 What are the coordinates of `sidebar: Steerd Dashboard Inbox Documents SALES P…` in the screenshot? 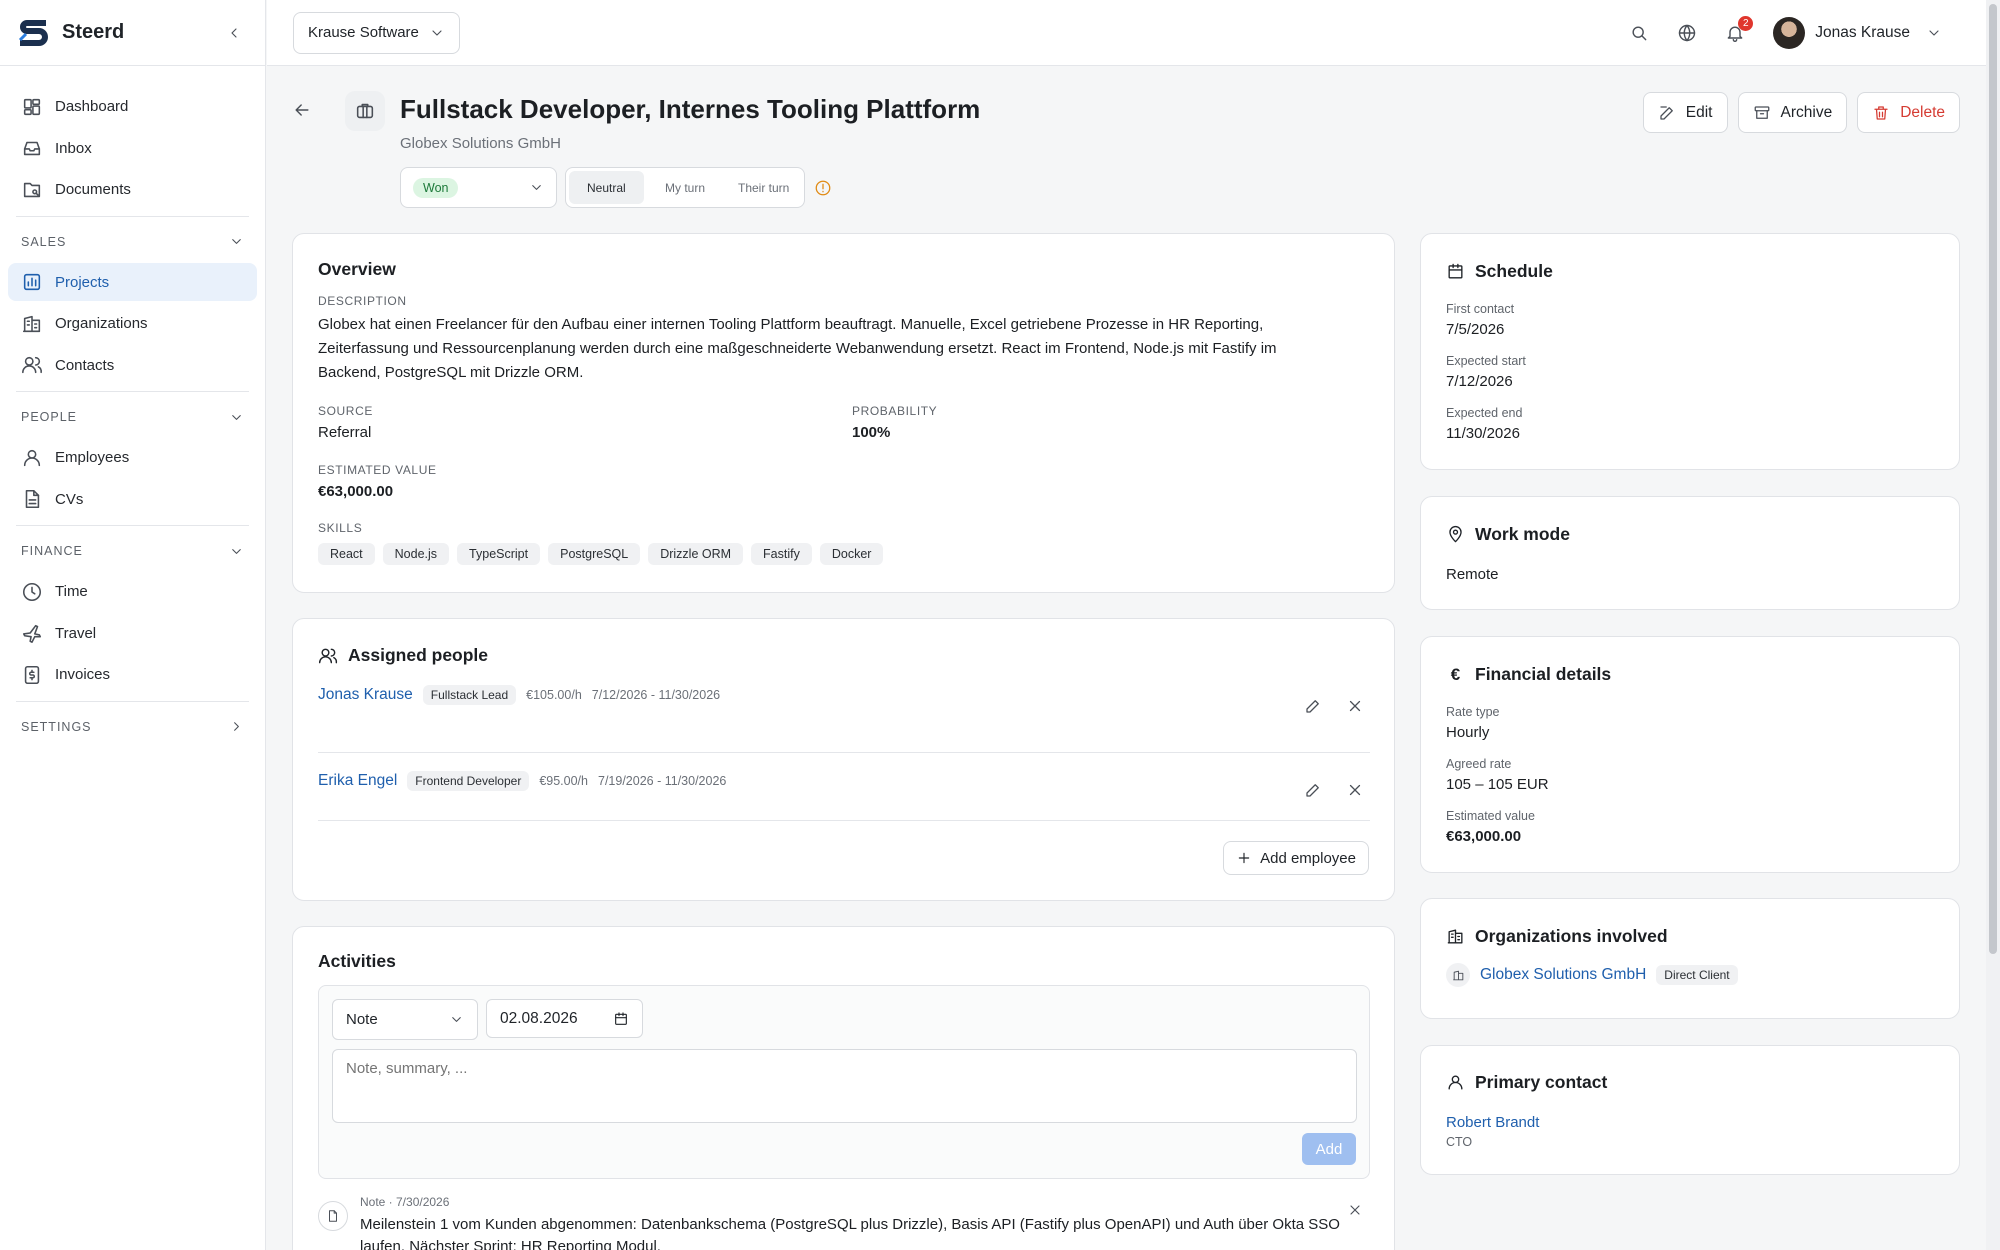 It's located at (133, 625).